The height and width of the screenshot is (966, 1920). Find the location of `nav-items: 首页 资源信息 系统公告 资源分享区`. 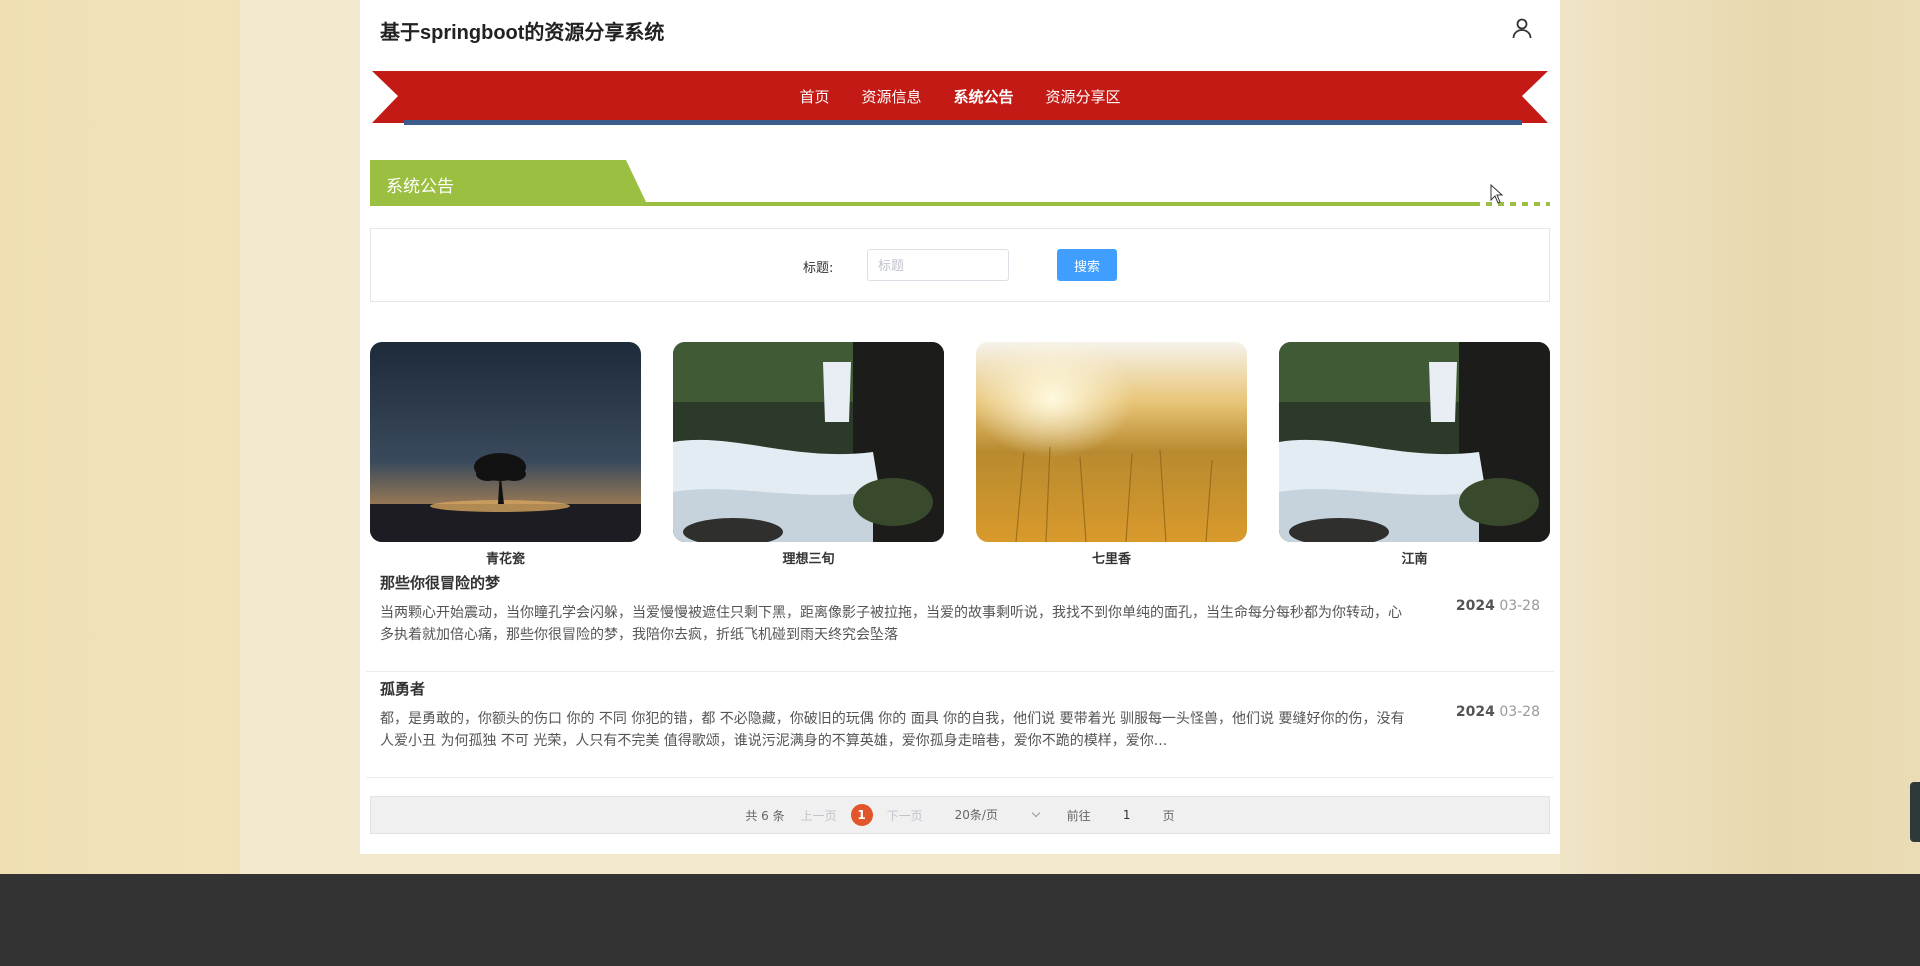

nav-items: 首页 资源信息 系统公告 资源分享区 is located at coordinates (960, 96).